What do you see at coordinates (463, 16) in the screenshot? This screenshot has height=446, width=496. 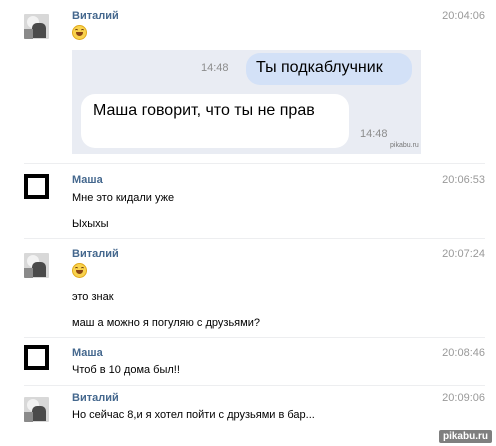 I see `message-time: 20:04:06` at bounding box center [463, 16].